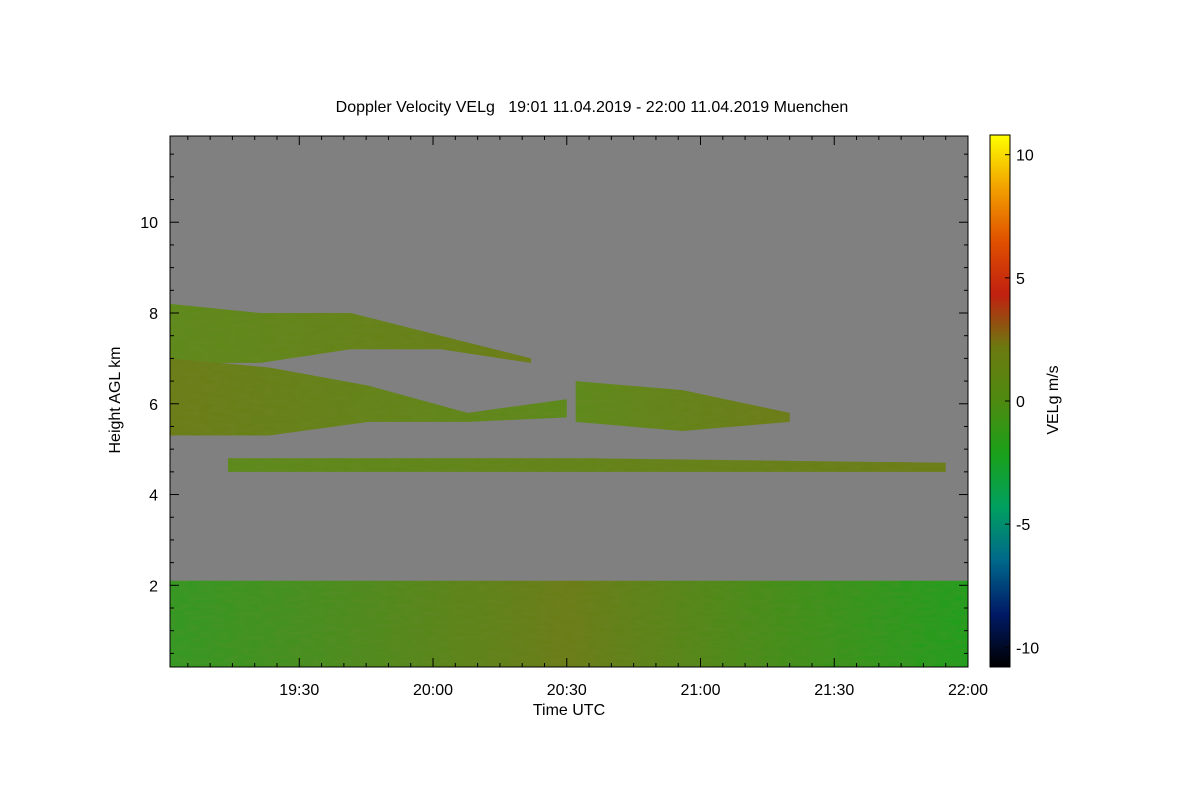 The height and width of the screenshot is (800, 1200). Describe the element at coordinates (834, 690) in the screenshot. I see `x-tick-label: 21:30` at that location.